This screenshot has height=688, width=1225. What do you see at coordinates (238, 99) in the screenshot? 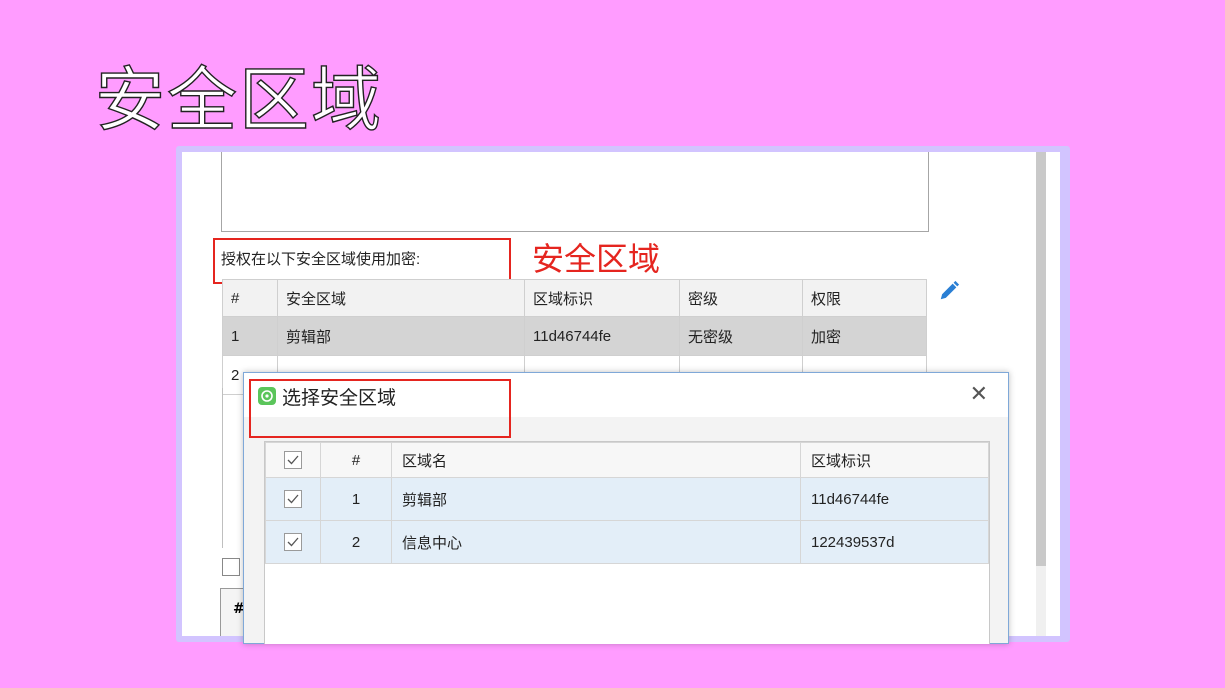
I see `slide-title: 安全区域` at bounding box center [238, 99].